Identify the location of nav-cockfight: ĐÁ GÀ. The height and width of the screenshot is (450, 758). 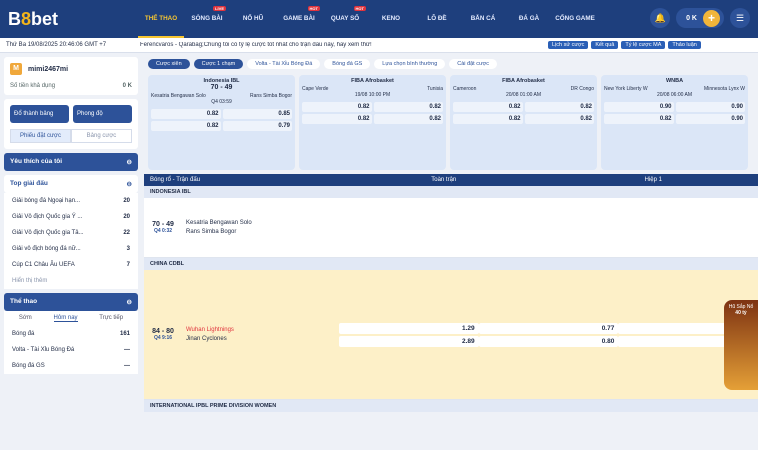
(529, 19).